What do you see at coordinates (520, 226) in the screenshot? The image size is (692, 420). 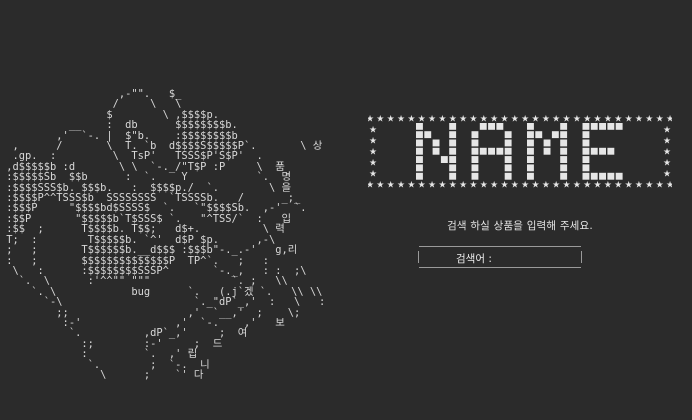 I see `instruction-text: 검색 하실 상품을 입력해 주세요.` at bounding box center [520, 226].